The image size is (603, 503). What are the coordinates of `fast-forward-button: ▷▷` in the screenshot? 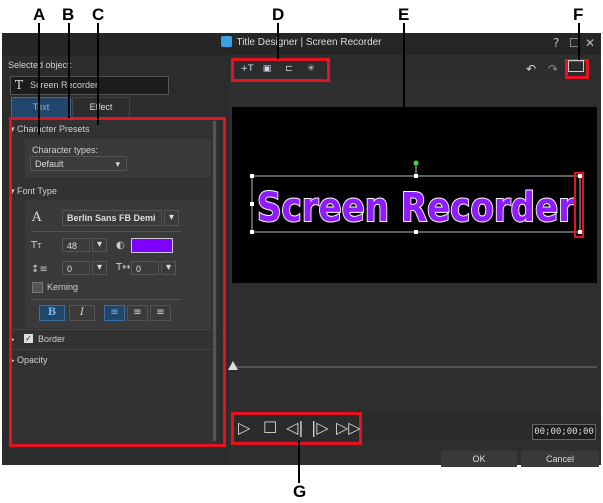 It's located at (348, 427).